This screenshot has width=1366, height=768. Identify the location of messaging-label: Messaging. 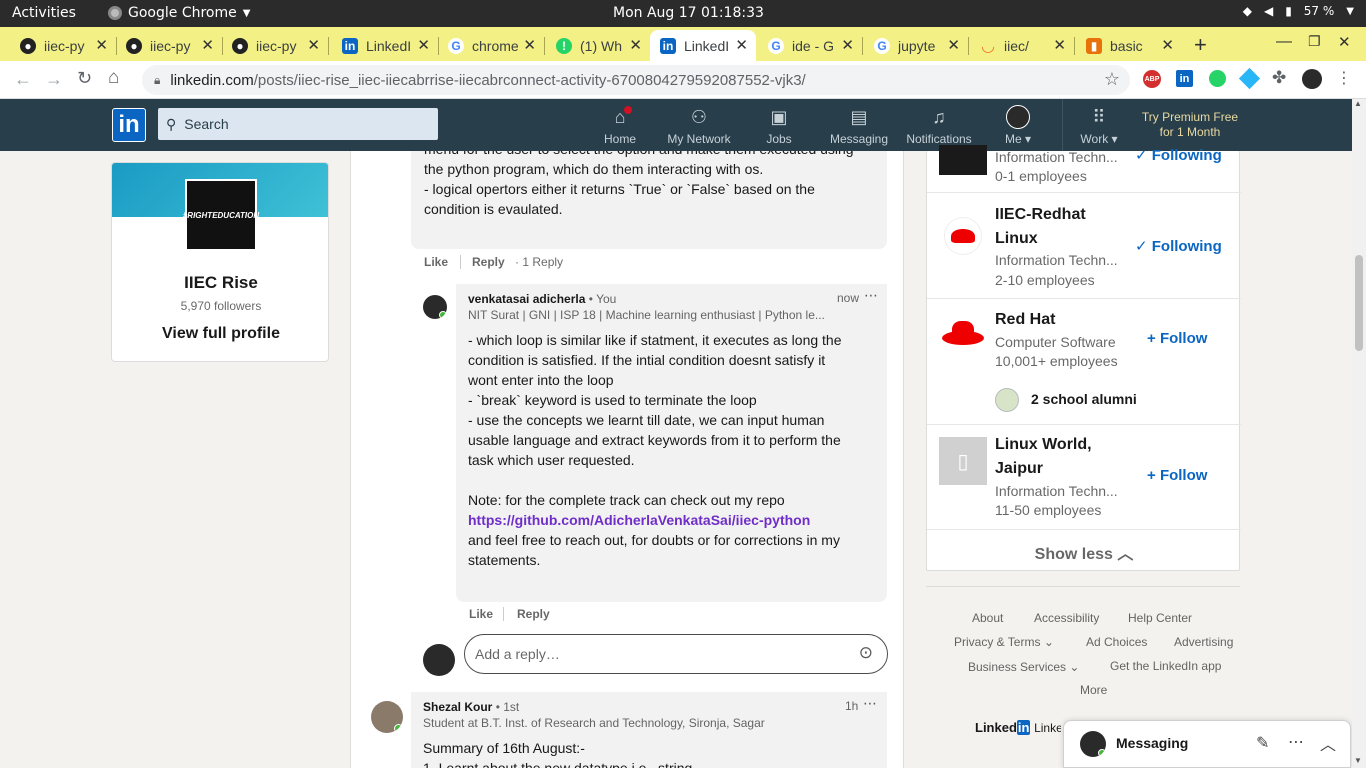
(1152, 743).